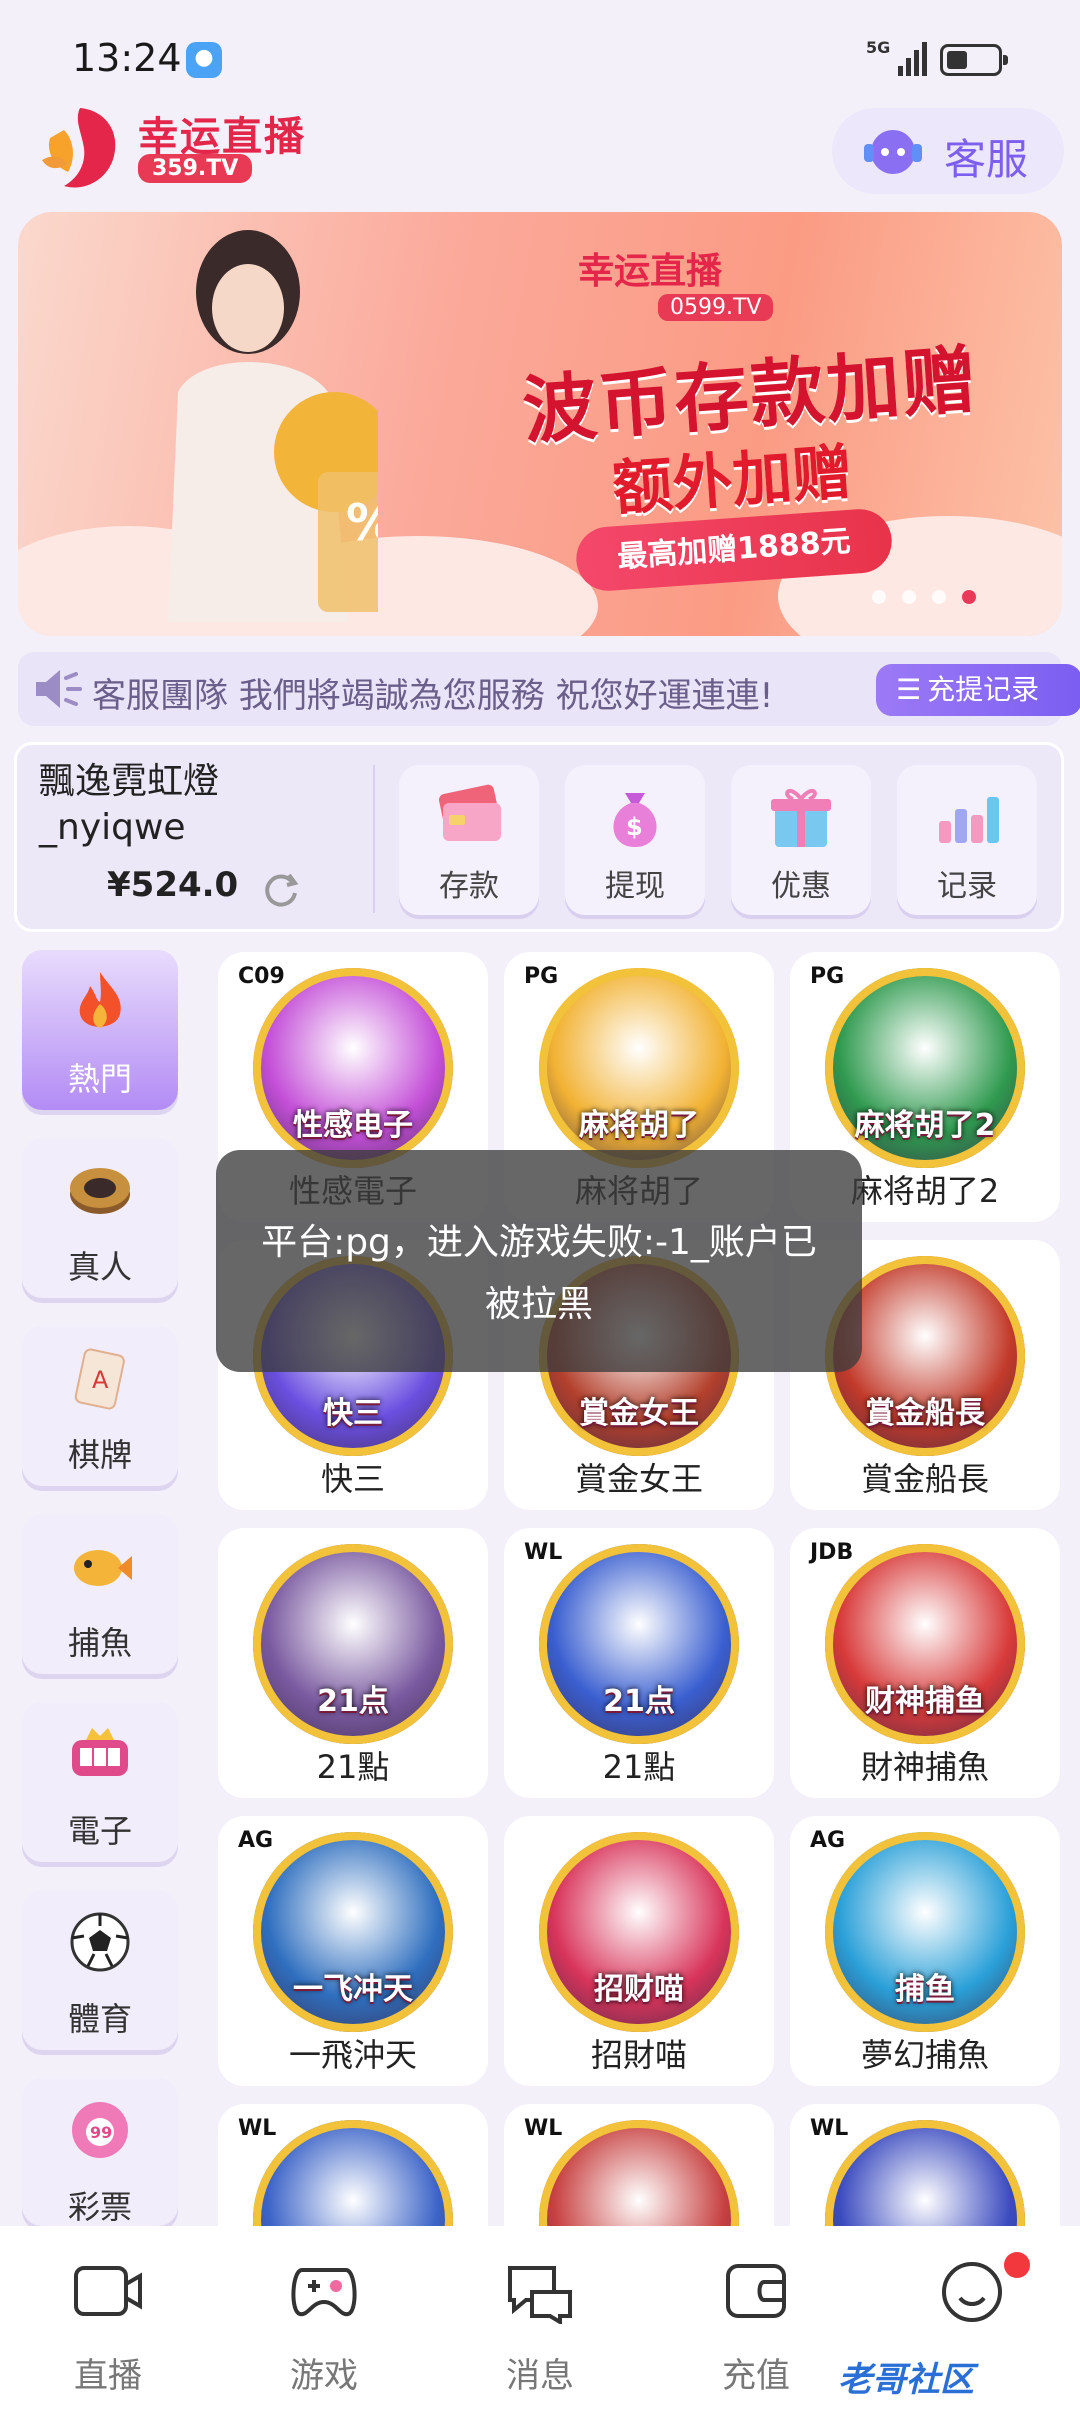  What do you see at coordinates (100, 1000) in the screenshot?
I see `flame-icon` at bounding box center [100, 1000].